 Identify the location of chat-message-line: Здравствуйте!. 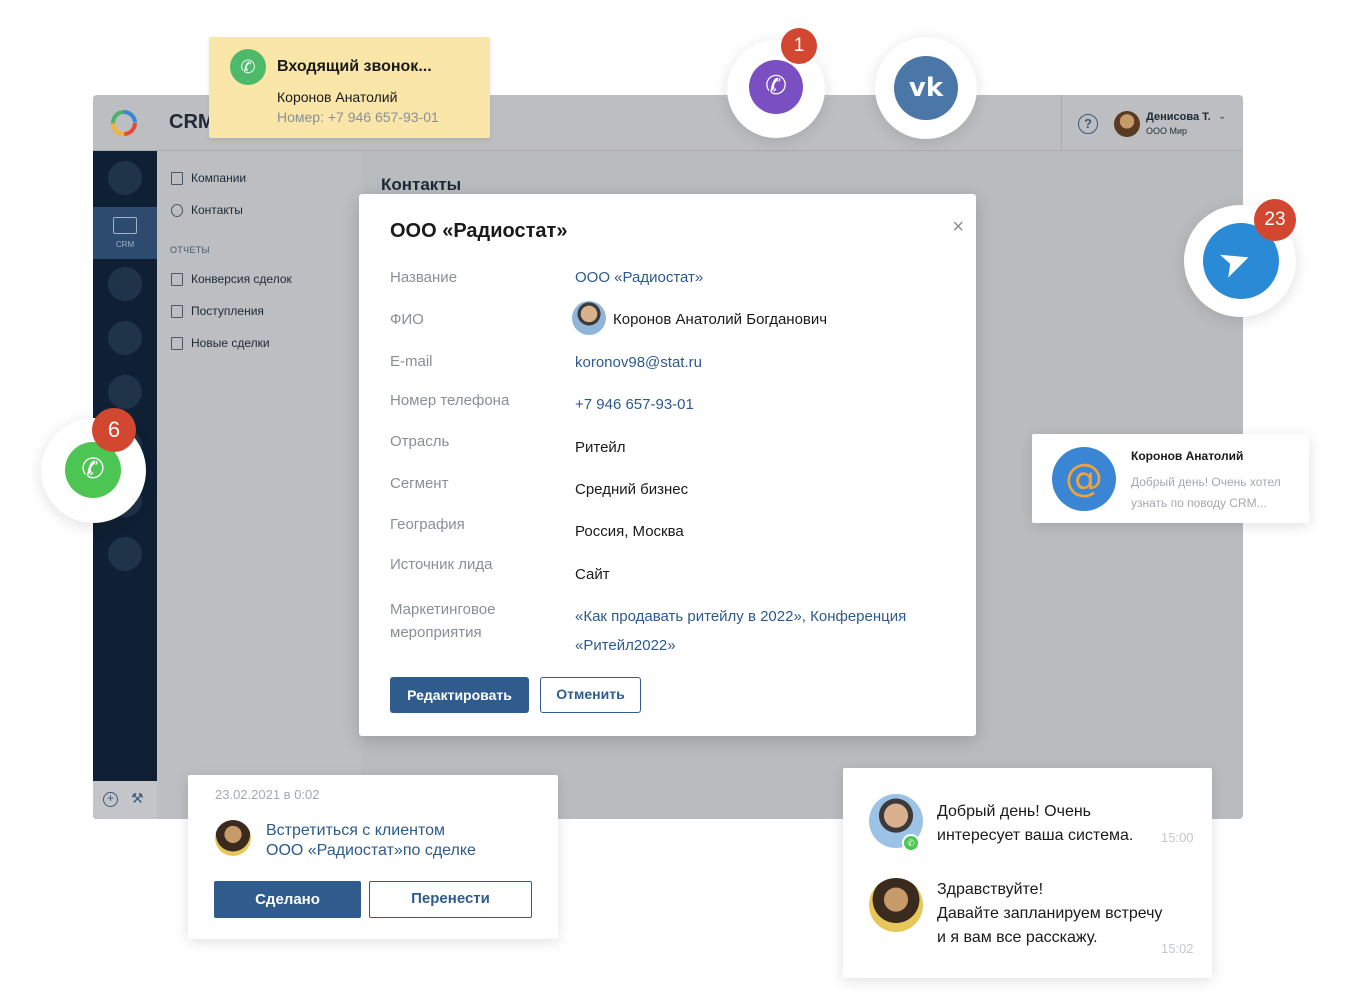
(990, 889).